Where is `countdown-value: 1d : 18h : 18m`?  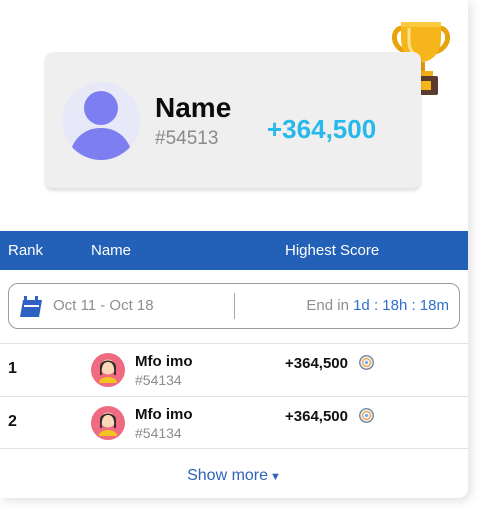
countdown-value: 1d : 18h : 18m is located at coordinates (401, 305).